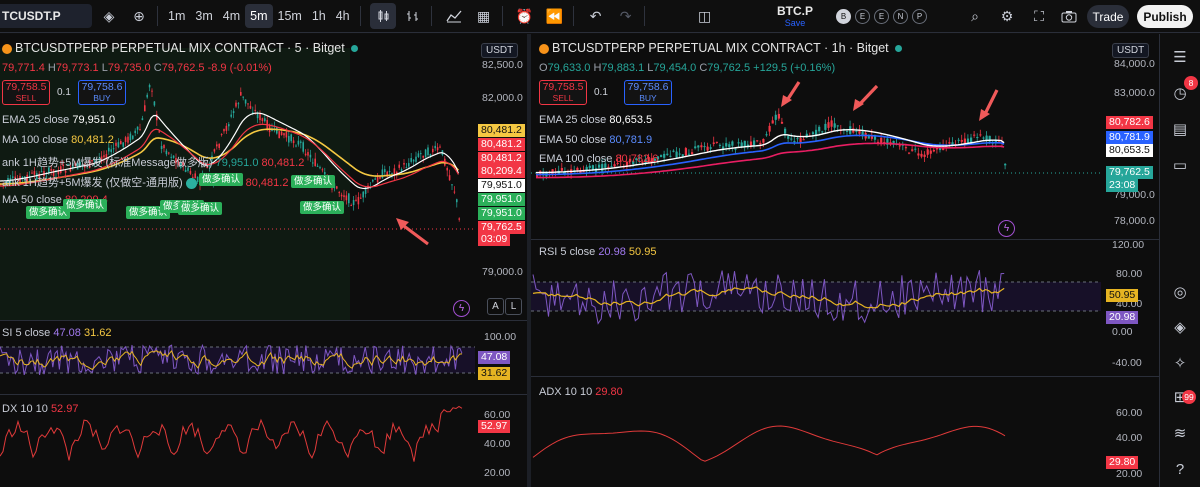 The image size is (1200, 487). What do you see at coordinates (461, 308) in the screenshot?
I see `left-lightning-icon: ϟ` at bounding box center [461, 308].